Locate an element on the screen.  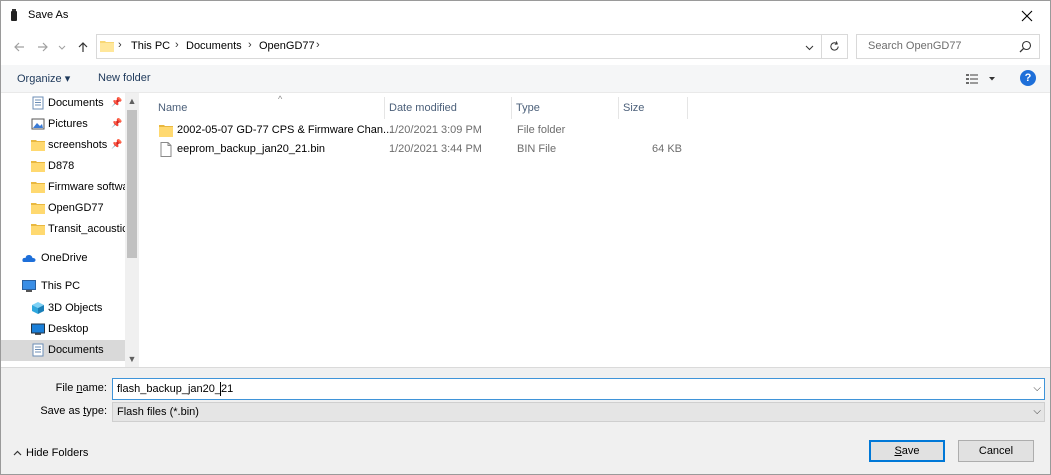
sidebar-item-label: Pictures is located at coordinates (68, 124).